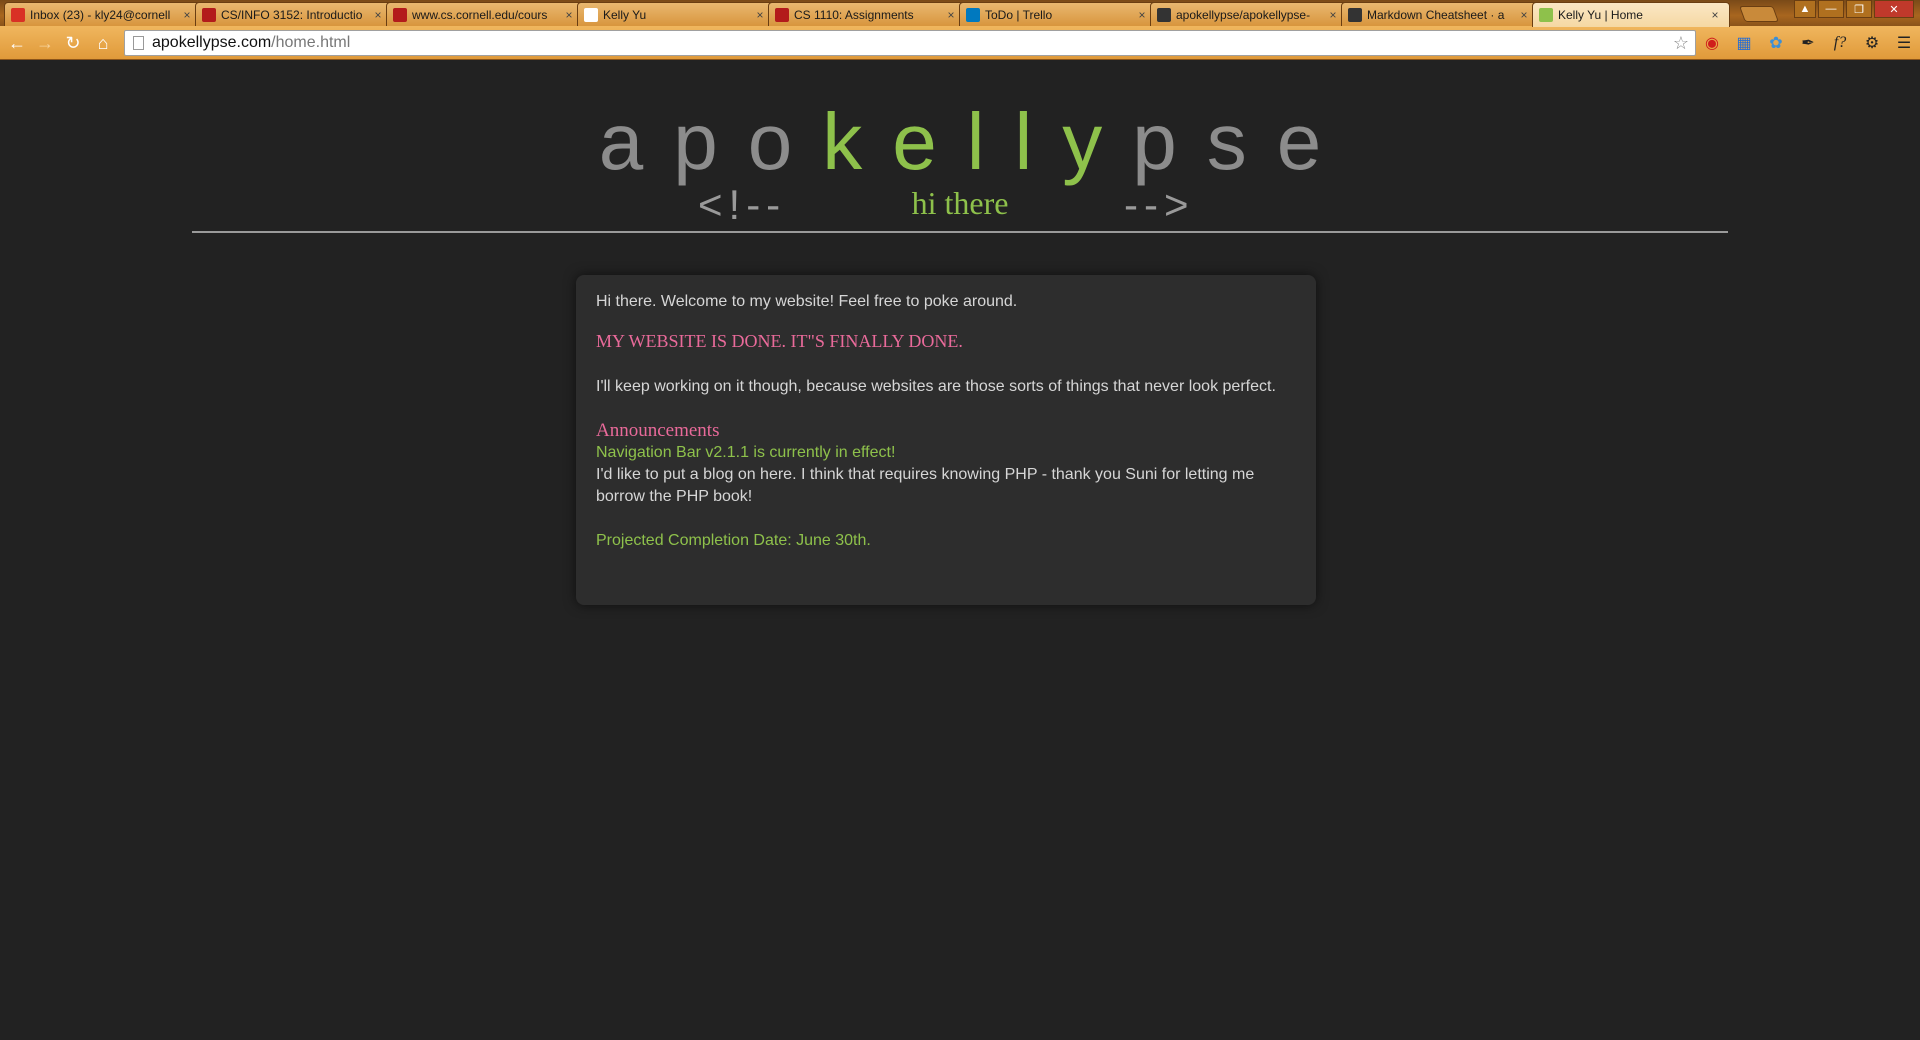 The image size is (1920, 1040). Describe the element at coordinates (1840, 43) in the screenshot. I see `font-extension-icon: f?` at that location.